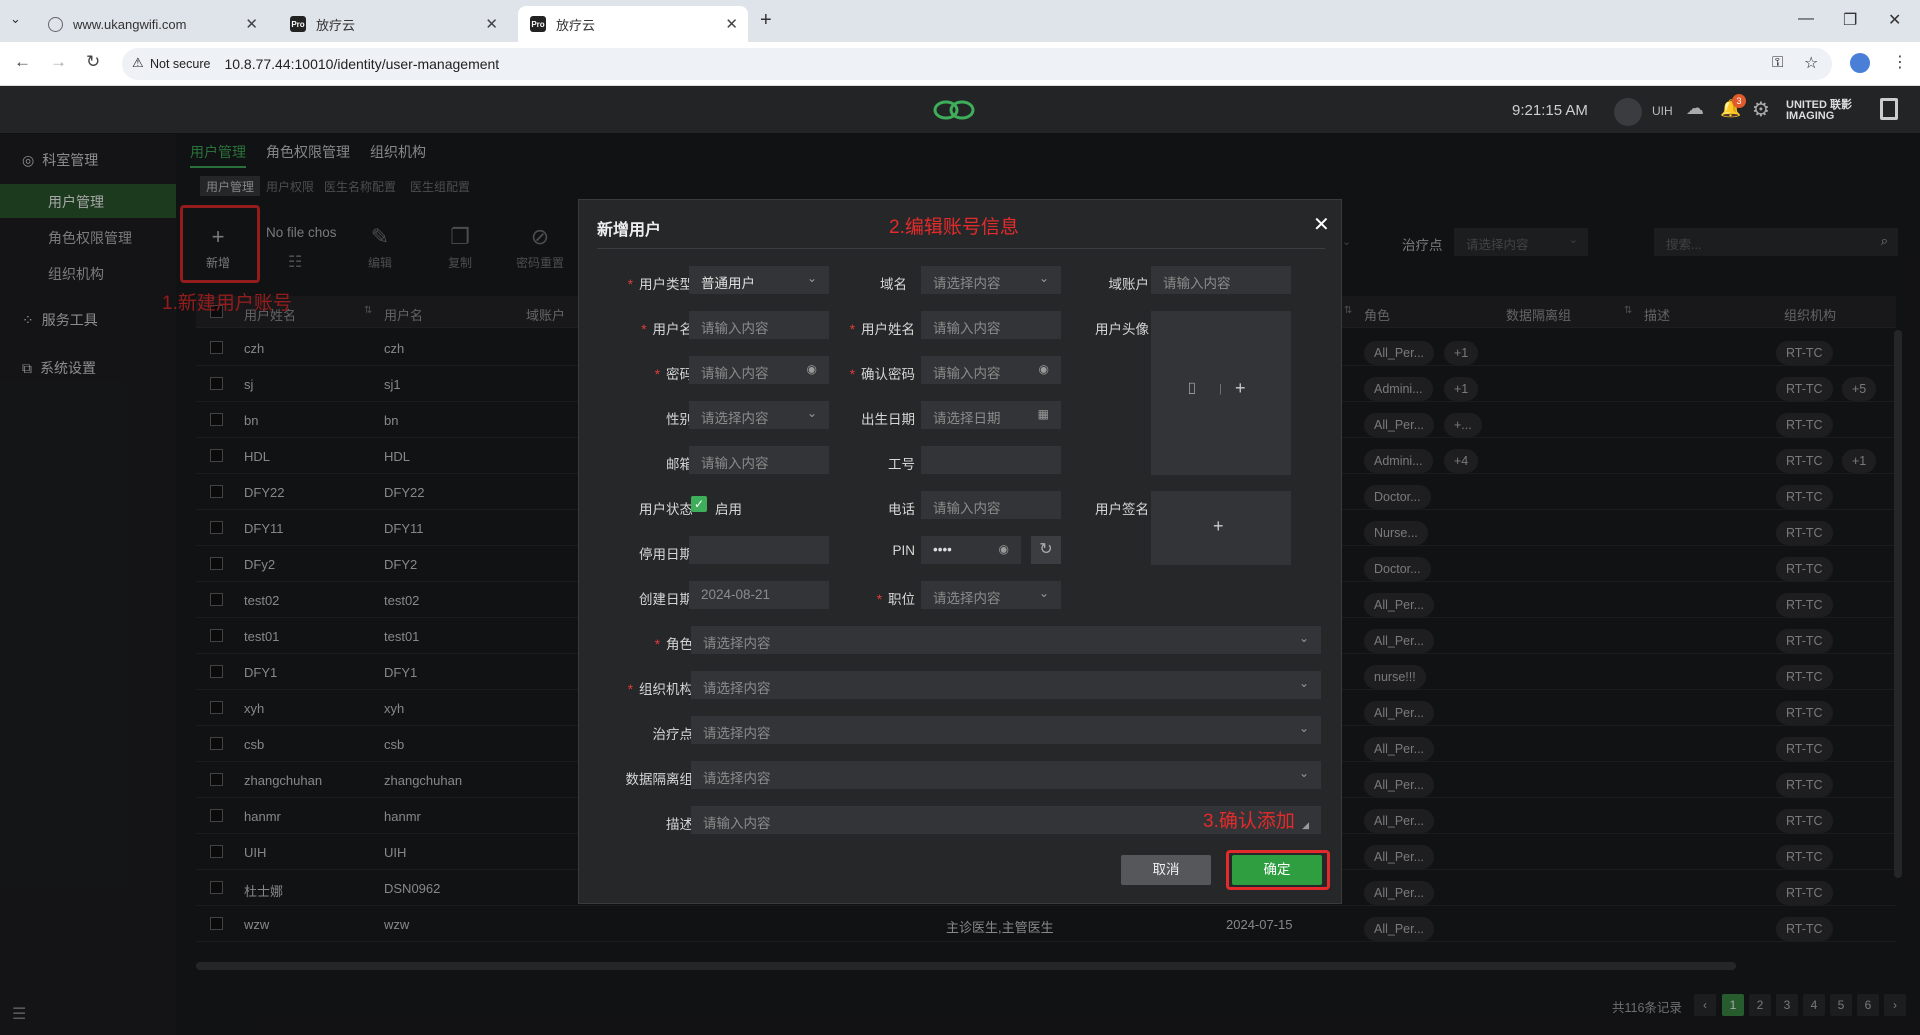 The height and width of the screenshot is (1035, 1920). What do you see at coordinates (1695, 108) in the screenshot?
I see `cloud-icon: ☁` at bounding box center [1695, 108].